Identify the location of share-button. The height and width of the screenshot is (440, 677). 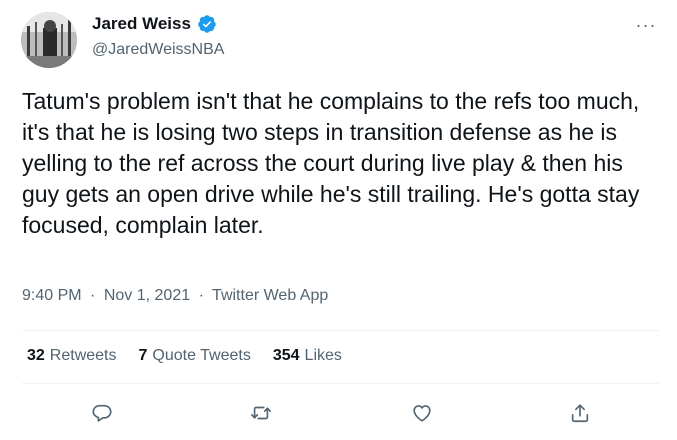
(580, 413).